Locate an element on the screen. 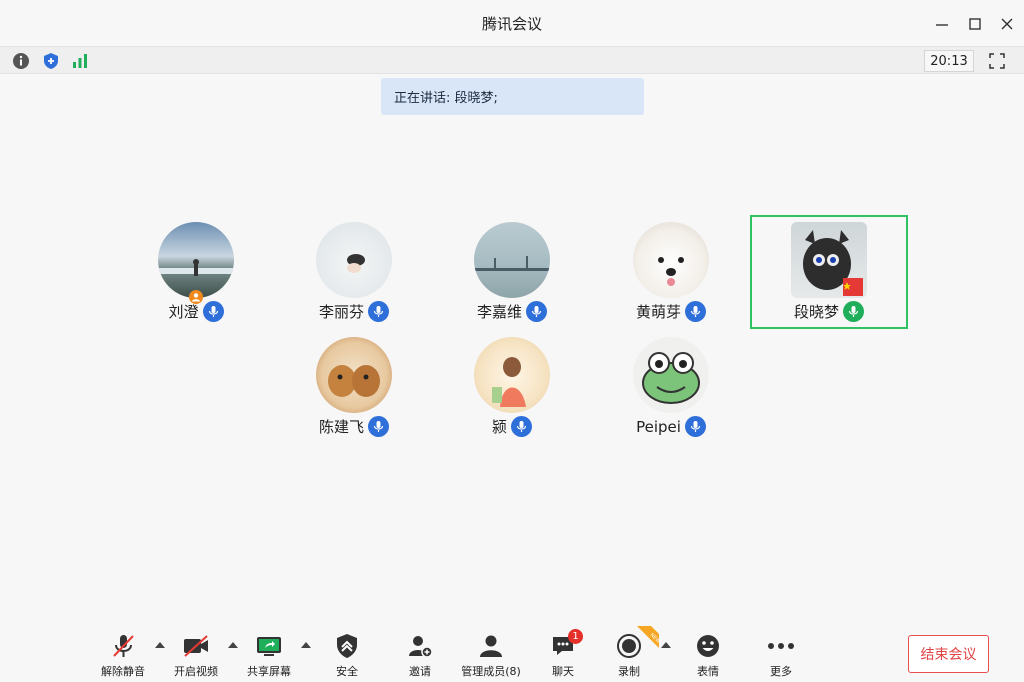  more-button: 更多 is located at coordinates (781, 655).